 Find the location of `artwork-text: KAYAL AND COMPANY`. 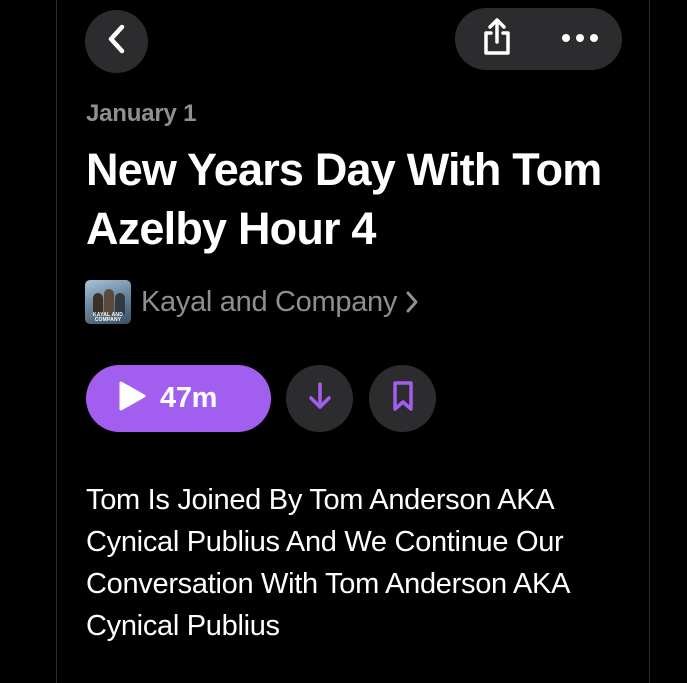

artwork-text: KAYAL AND COMPANY is located at coordinates (108, 317).